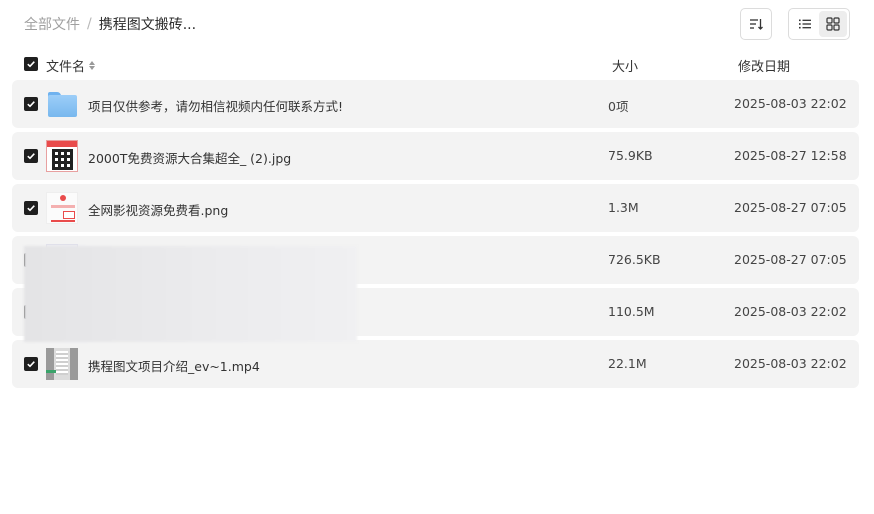 The width and height of the screenshot is (874, 514). What do you see at coordinates (790, 155) in the screenshot?
I see `file-date: 2025-08-27 12:58` at bounding box center [790, 155].